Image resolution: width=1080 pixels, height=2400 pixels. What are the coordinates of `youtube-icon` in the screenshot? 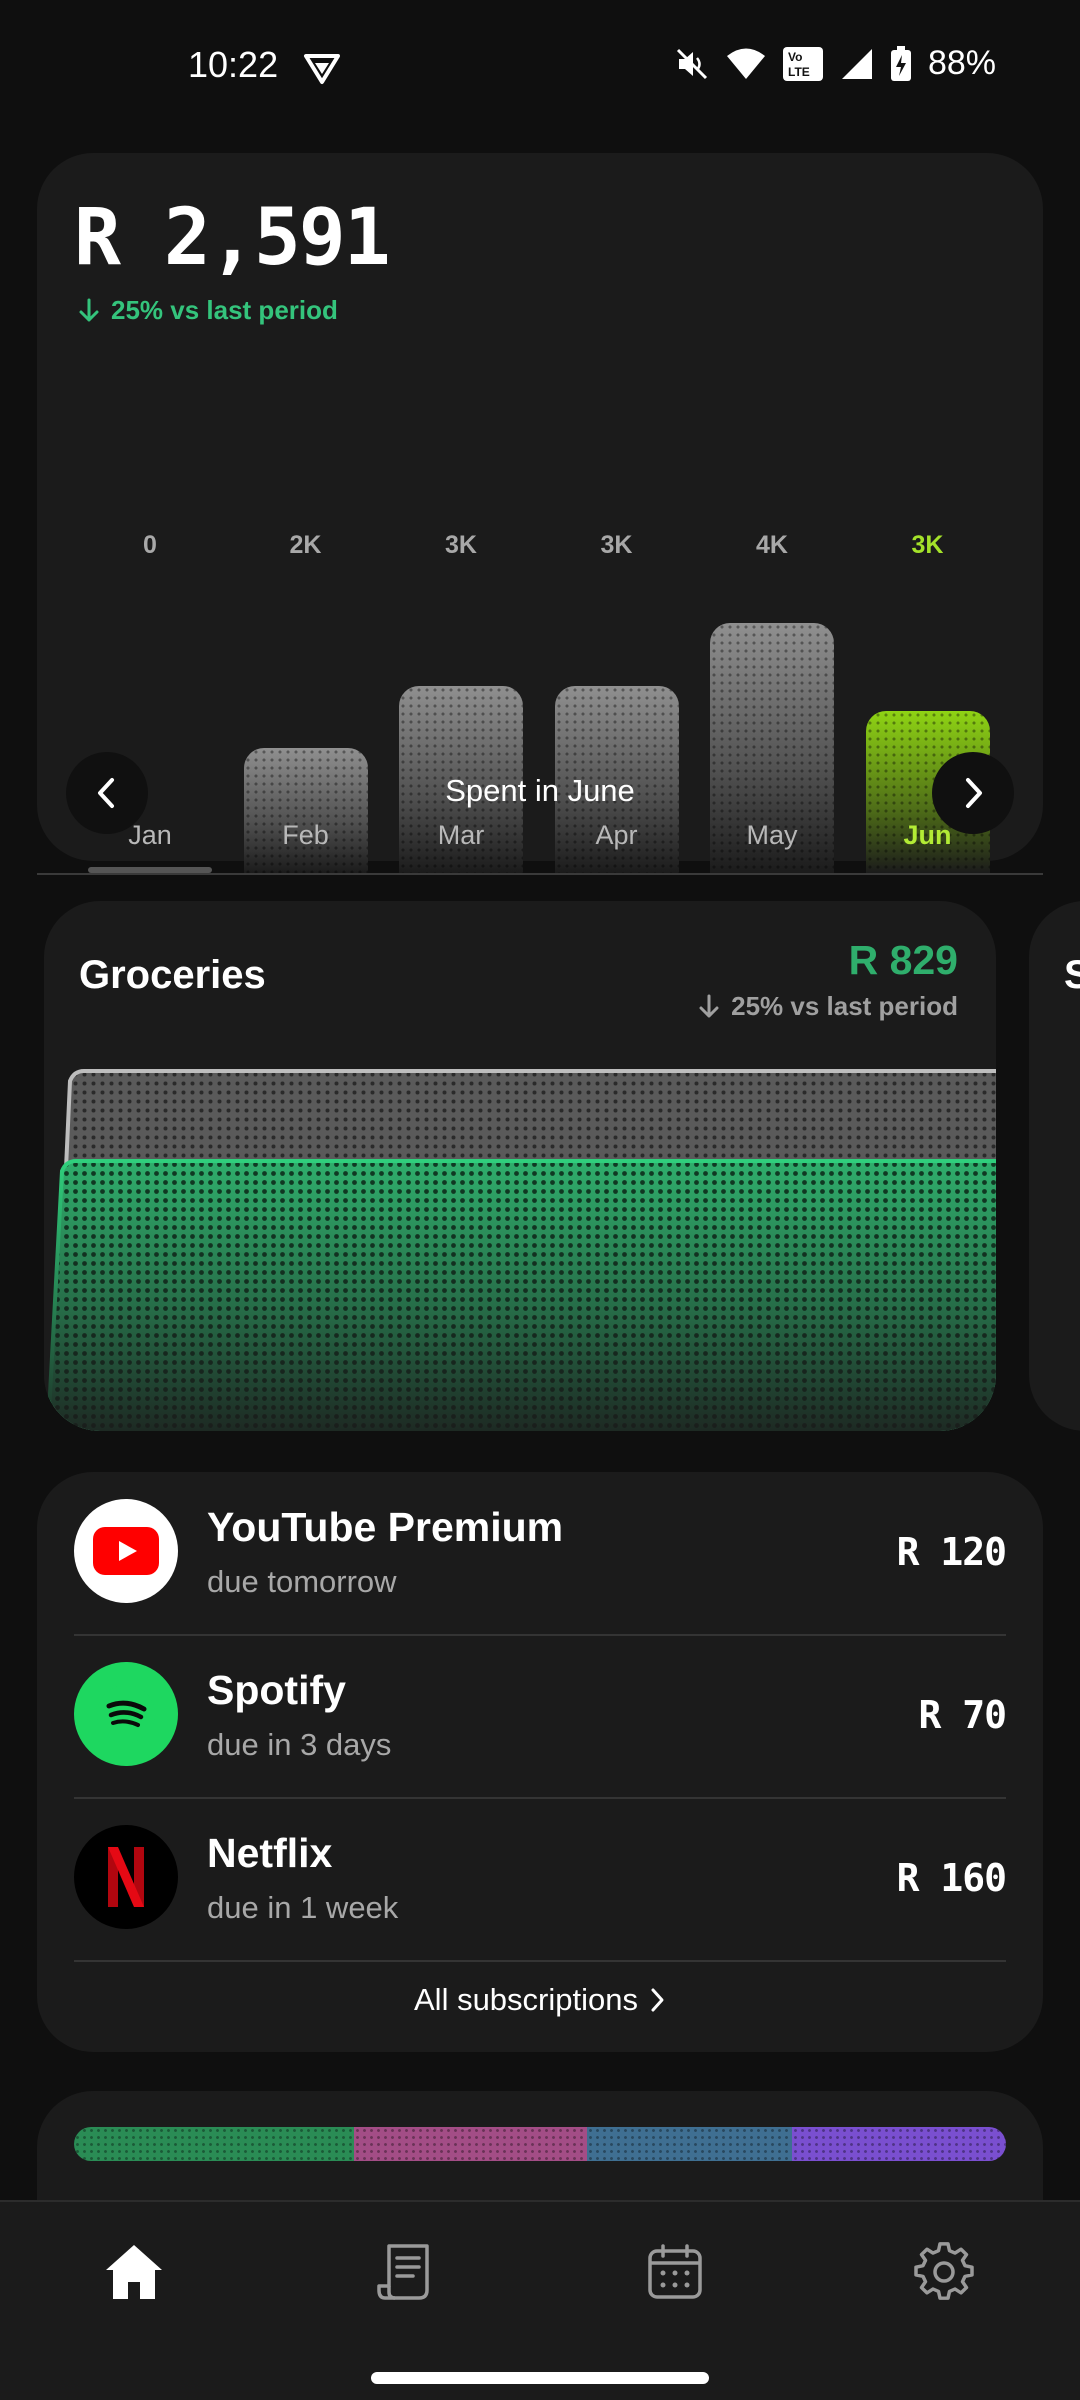 It's located at (126, 1551).